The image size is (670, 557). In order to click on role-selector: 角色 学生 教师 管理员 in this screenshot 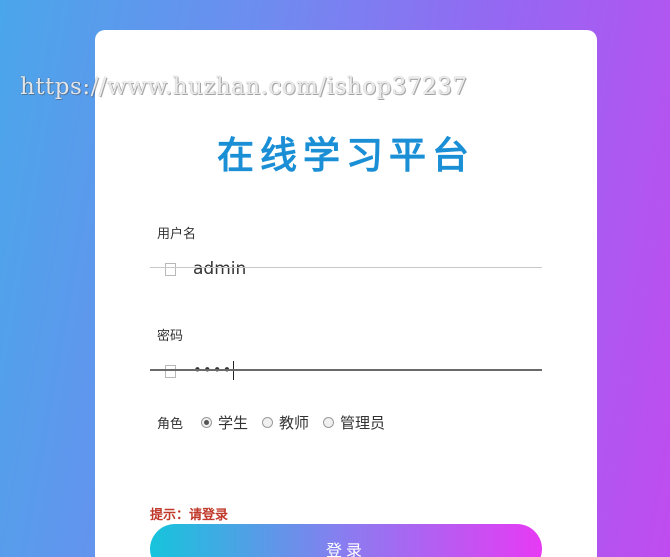, I will do `click(278, 422)`.